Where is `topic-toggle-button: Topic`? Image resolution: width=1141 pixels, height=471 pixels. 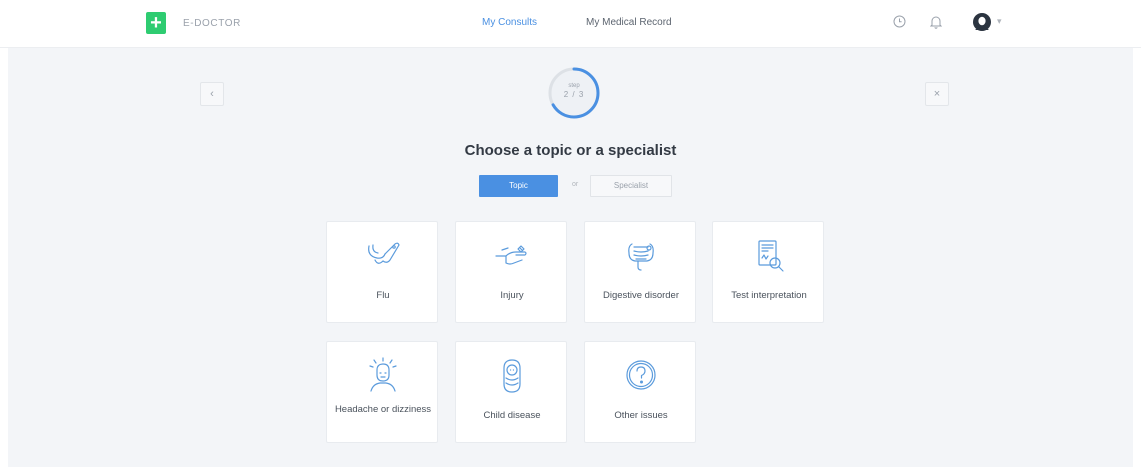
topic-toggle-button: Topic is located at coordinates (518, 186).